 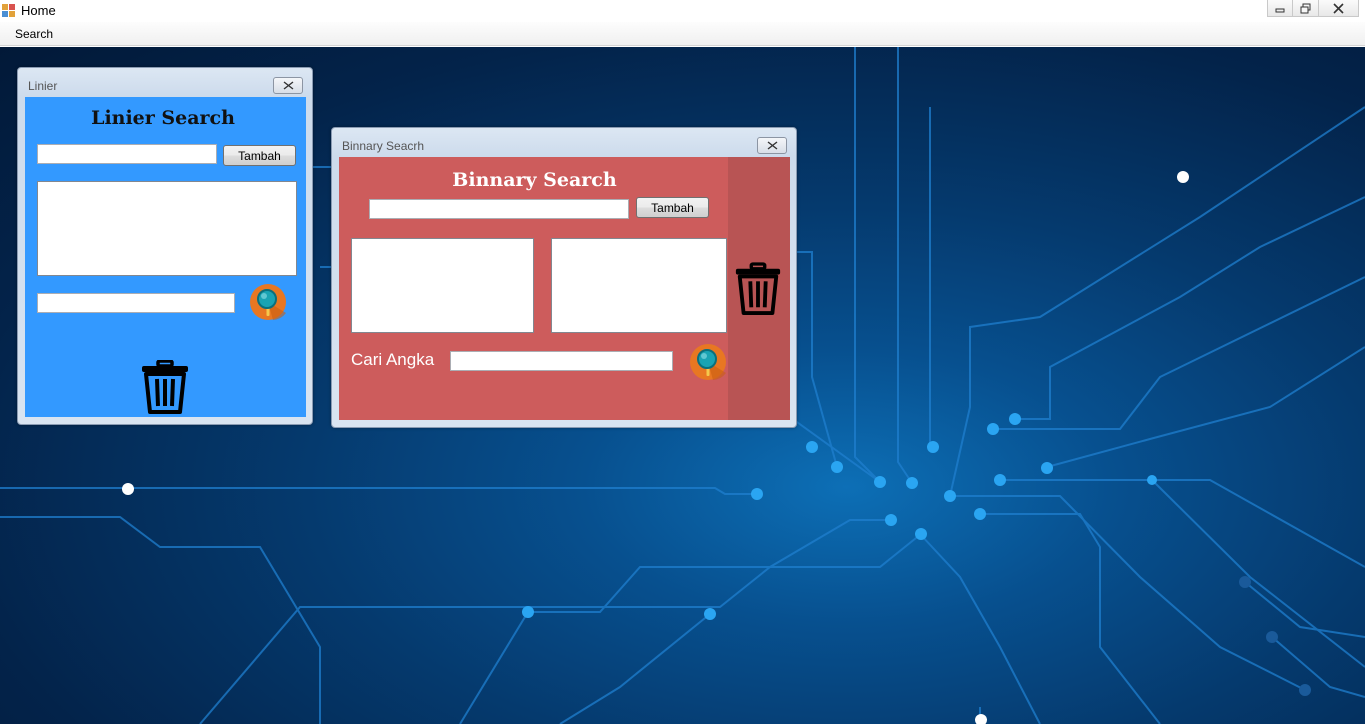 I want to click on linier-window: Linier Linier Search Tambah, so click(x=165, y=246).